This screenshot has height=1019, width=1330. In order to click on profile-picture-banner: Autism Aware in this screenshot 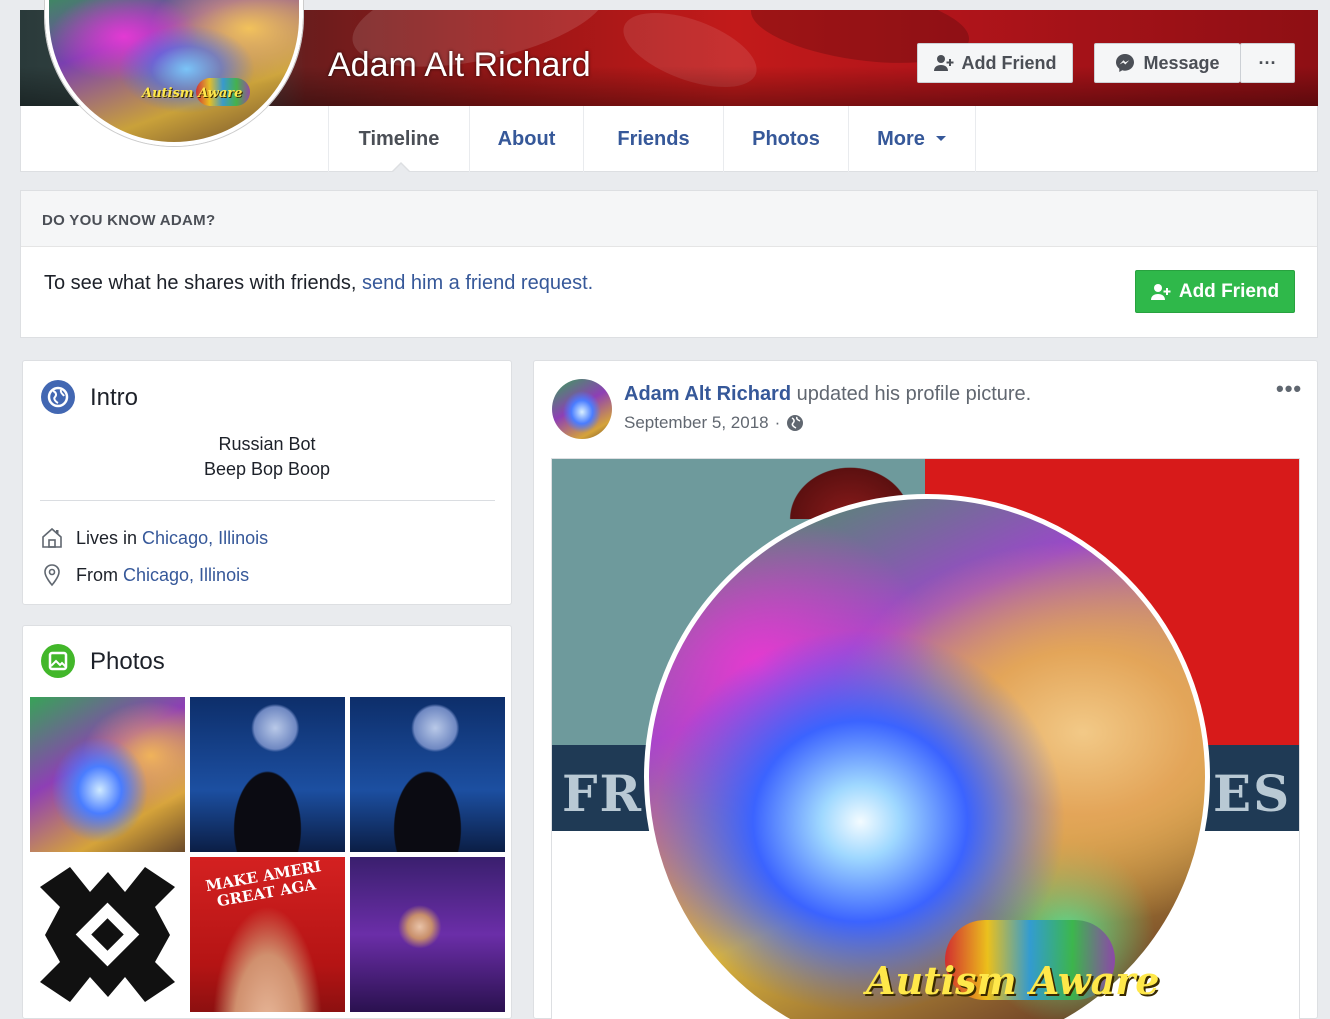, I will do `click(192, 93)`.